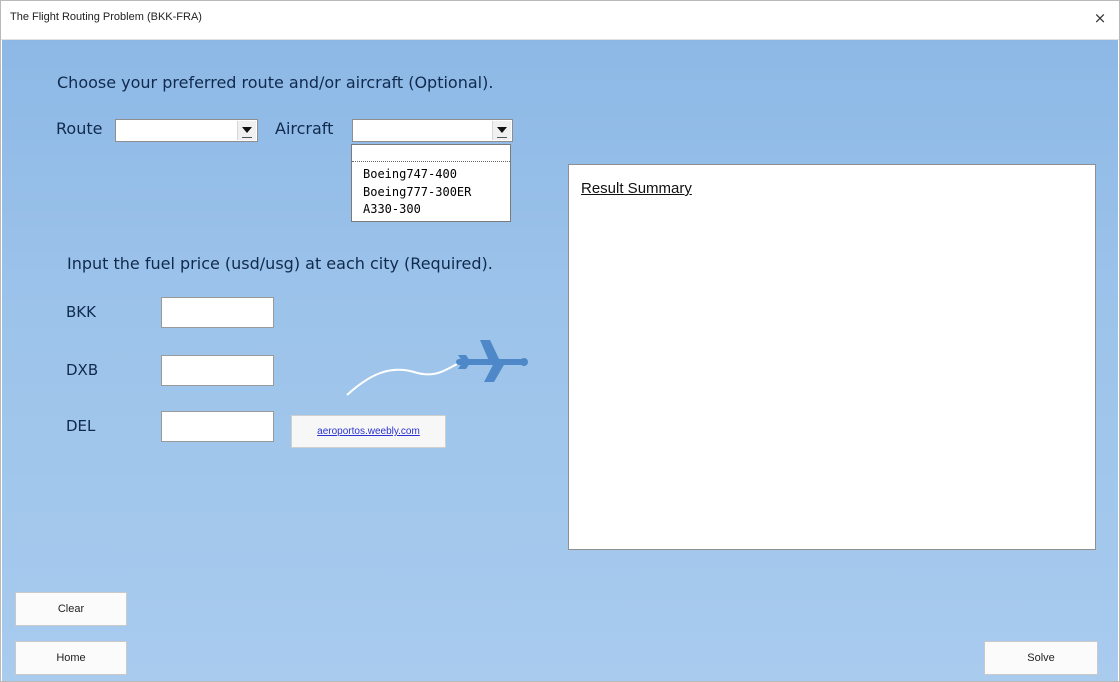 This screenshot has height=682, width=1120. I want to click on aircraft-dropdown-button, so click(501, 130).